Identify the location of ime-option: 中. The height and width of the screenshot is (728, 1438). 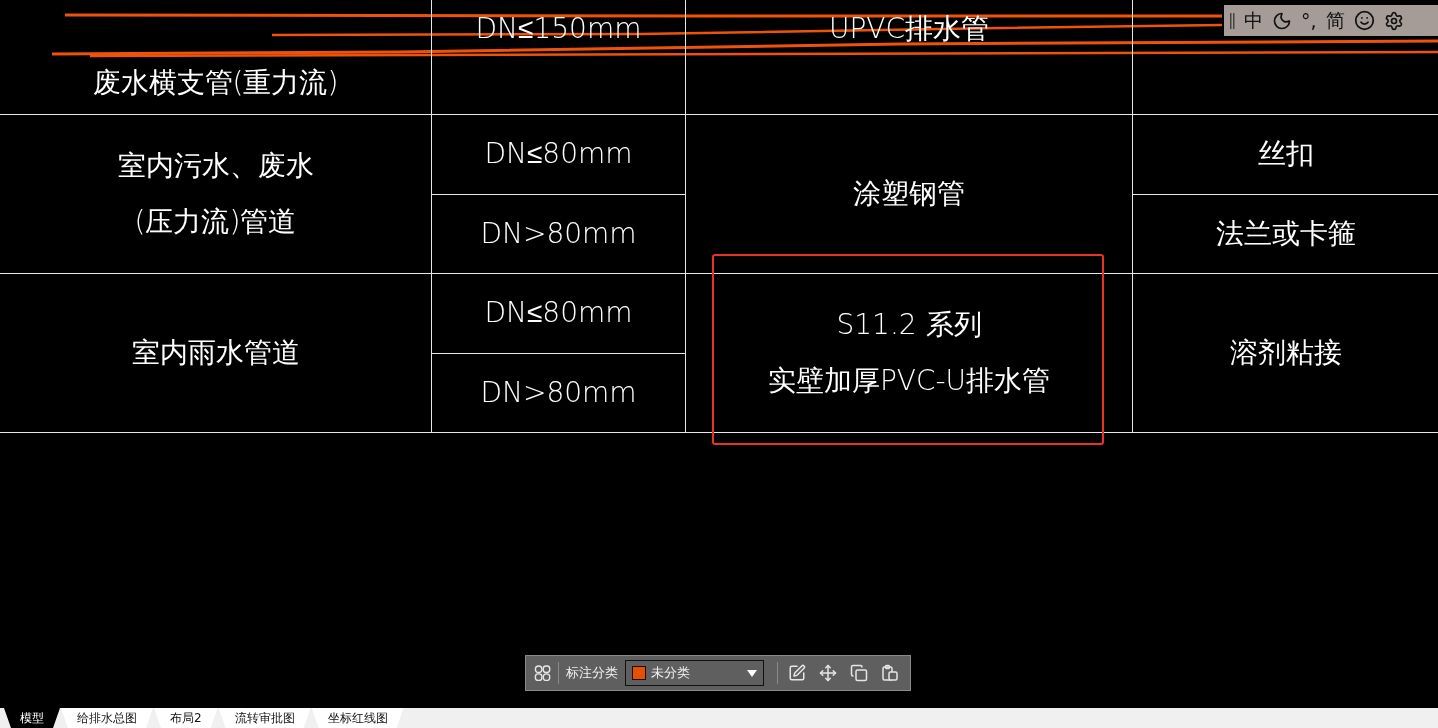
(1253, 20).